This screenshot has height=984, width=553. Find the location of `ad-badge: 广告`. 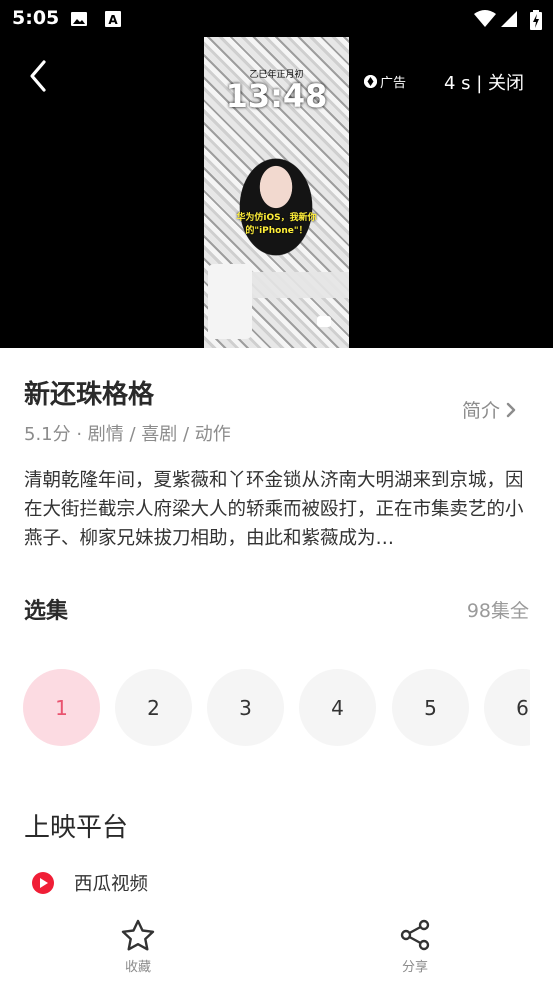

ad-badge: 广告 is located at coordinates (385, 81).